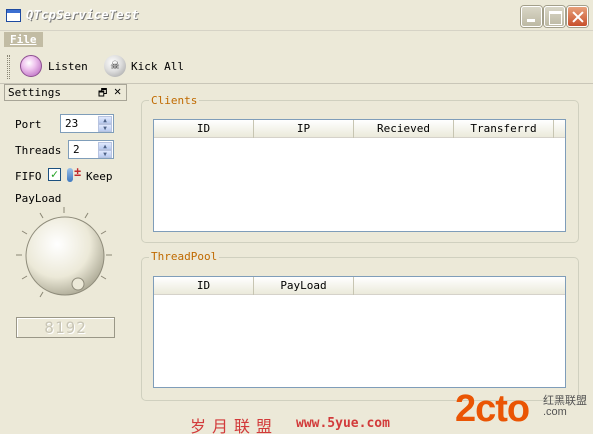  Describe the element at coordinates (82, 15) in the screenshot. I see `window-title: QTcpServiceTest` at that location.